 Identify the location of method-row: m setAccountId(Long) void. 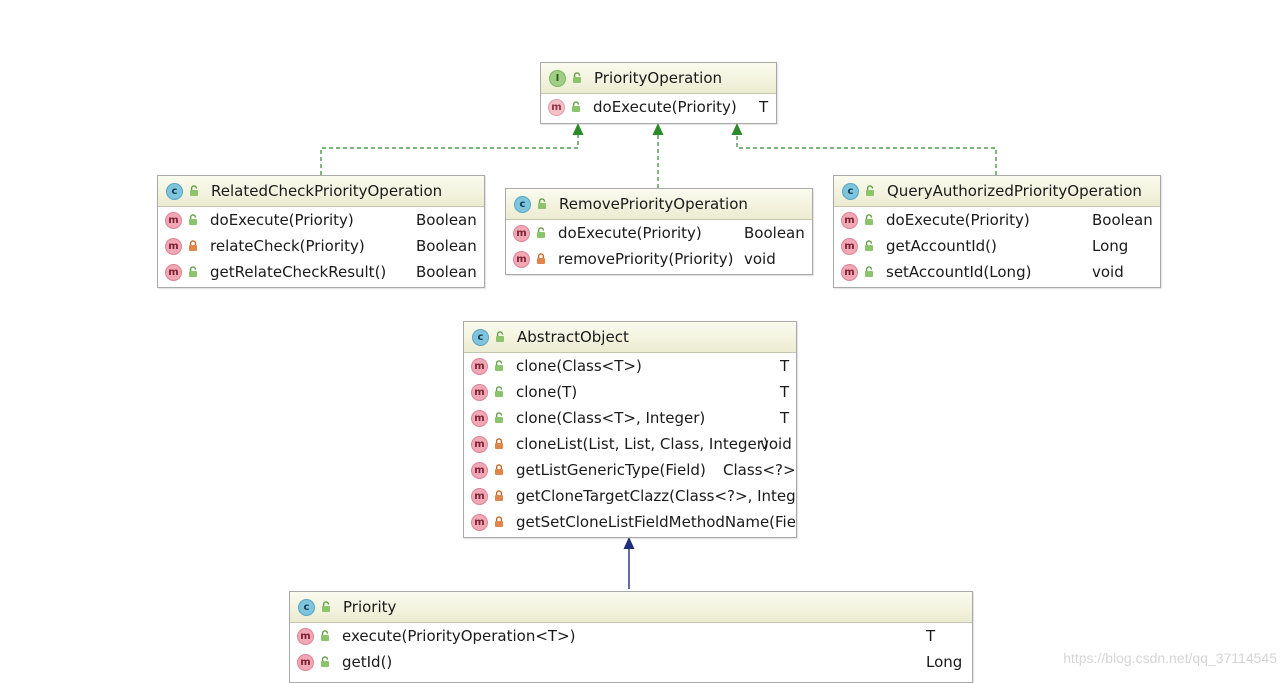
(997, 272).